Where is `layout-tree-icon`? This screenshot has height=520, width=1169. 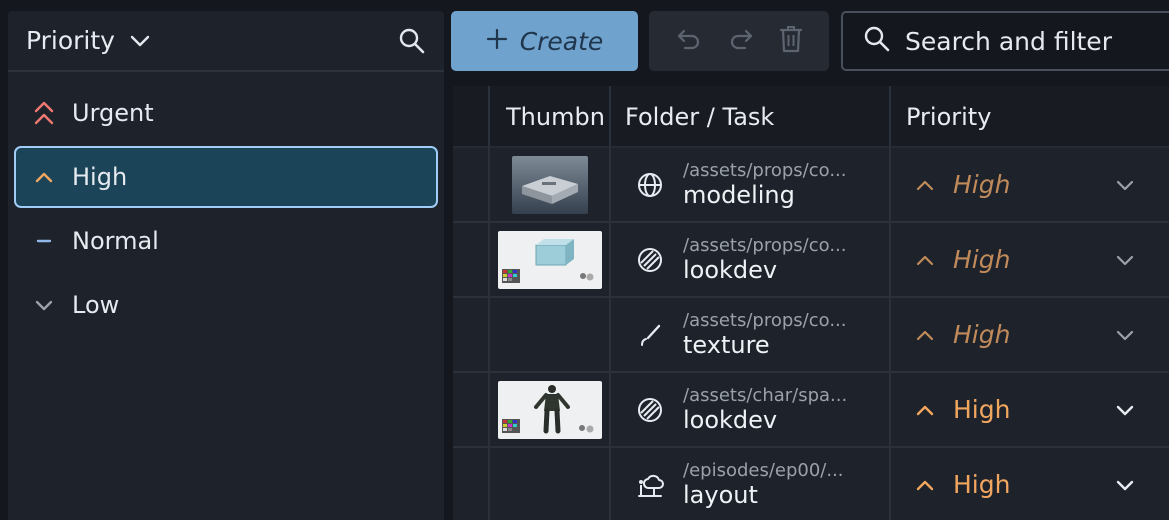
layout-tree-icon is located at coordinates (650, 485).